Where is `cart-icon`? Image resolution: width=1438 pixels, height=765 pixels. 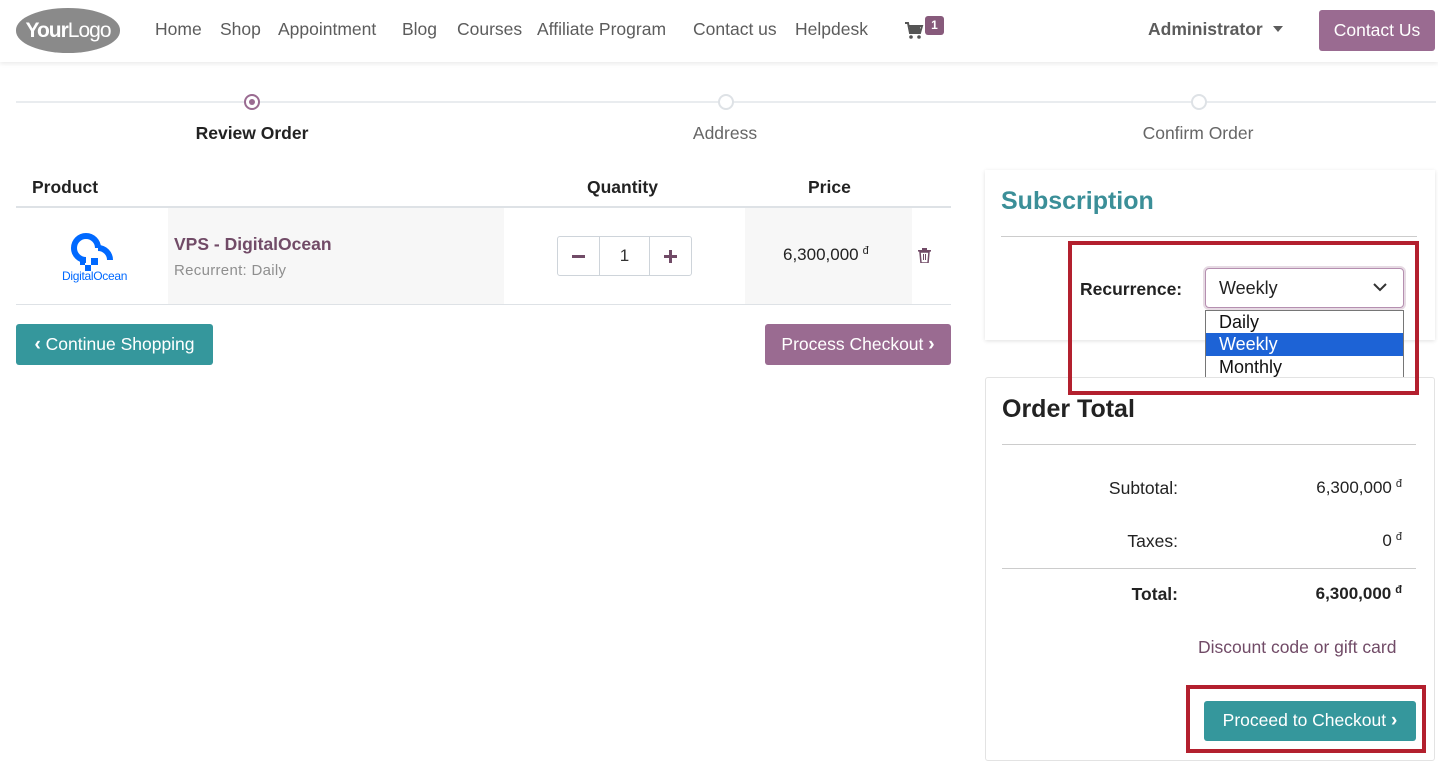
cart-icon is located at coordinates (914, 30).